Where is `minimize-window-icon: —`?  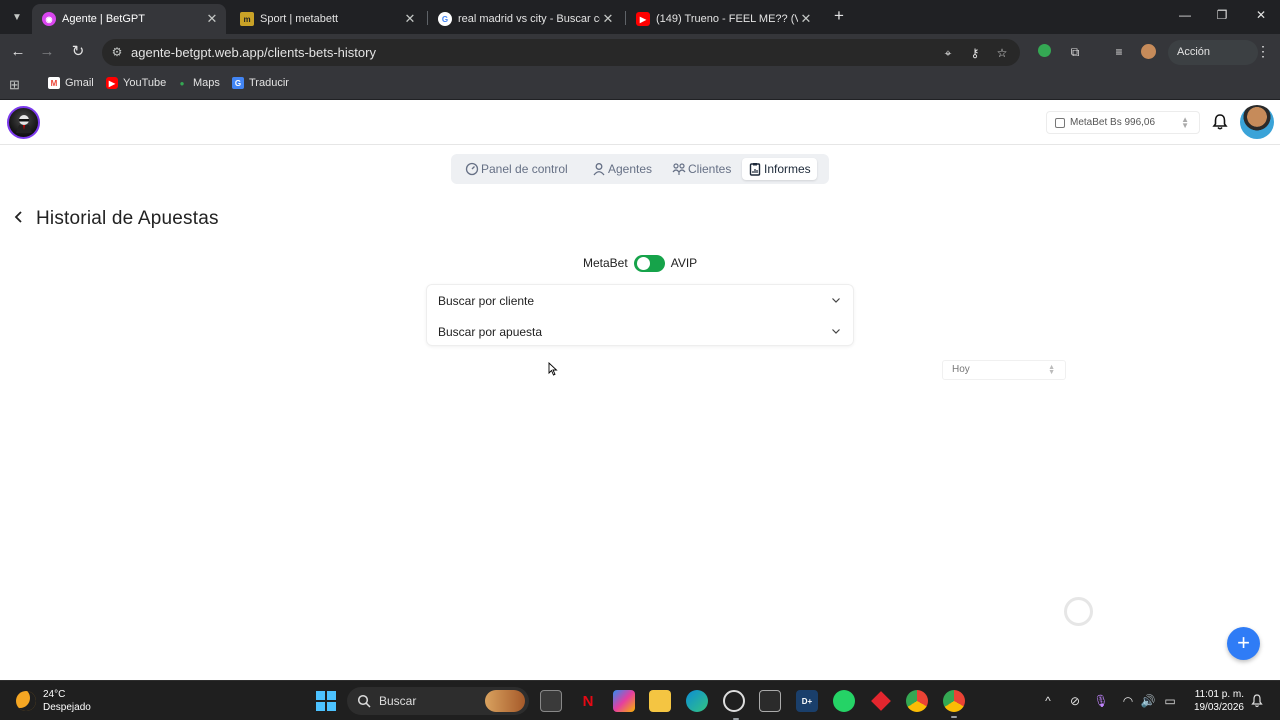
minimize-window-icon: — is located at coordinates (1185, 15).